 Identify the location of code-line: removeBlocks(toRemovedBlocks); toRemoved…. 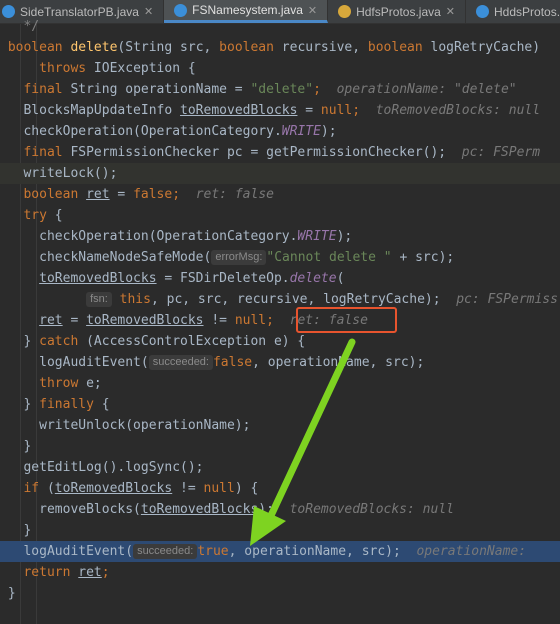
(280, 509).